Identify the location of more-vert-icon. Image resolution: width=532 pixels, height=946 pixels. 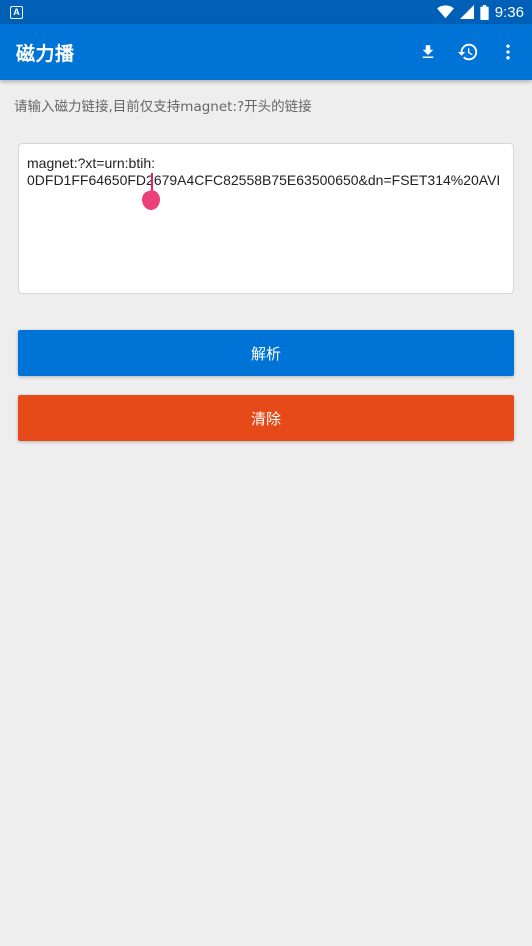
(508, 52).